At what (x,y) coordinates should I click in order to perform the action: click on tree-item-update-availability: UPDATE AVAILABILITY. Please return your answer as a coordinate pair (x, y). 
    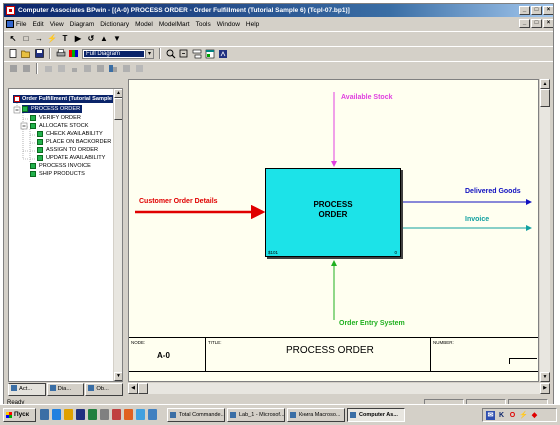
    Looking at the image, I should click on (71, 158).